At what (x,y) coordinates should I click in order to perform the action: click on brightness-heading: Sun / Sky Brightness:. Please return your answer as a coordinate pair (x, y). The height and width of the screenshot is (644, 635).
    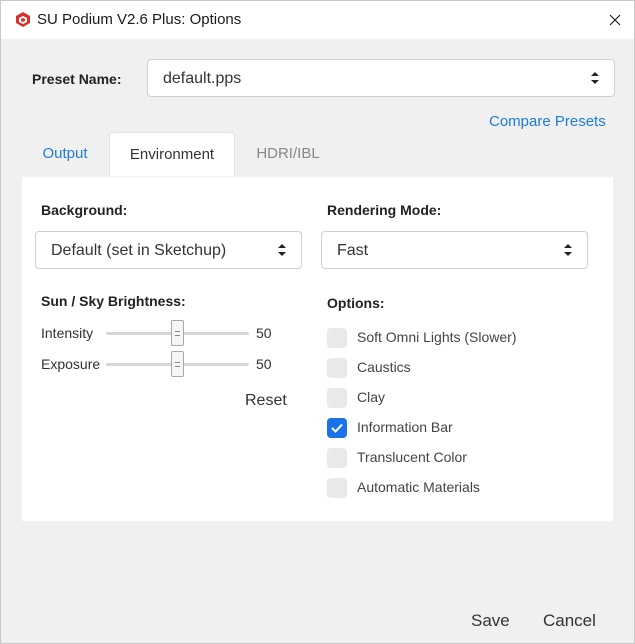
    Looking at the image, I should click on (113, 301).